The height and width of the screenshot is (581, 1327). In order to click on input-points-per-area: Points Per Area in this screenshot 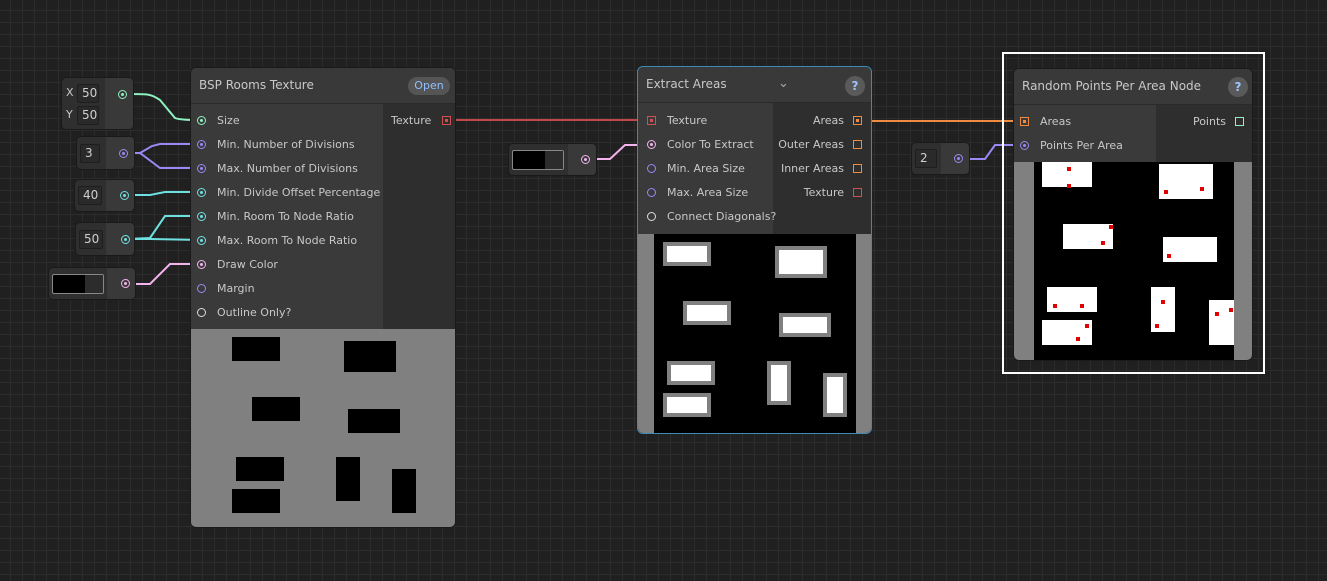, I will do `click(1071, 146)`.